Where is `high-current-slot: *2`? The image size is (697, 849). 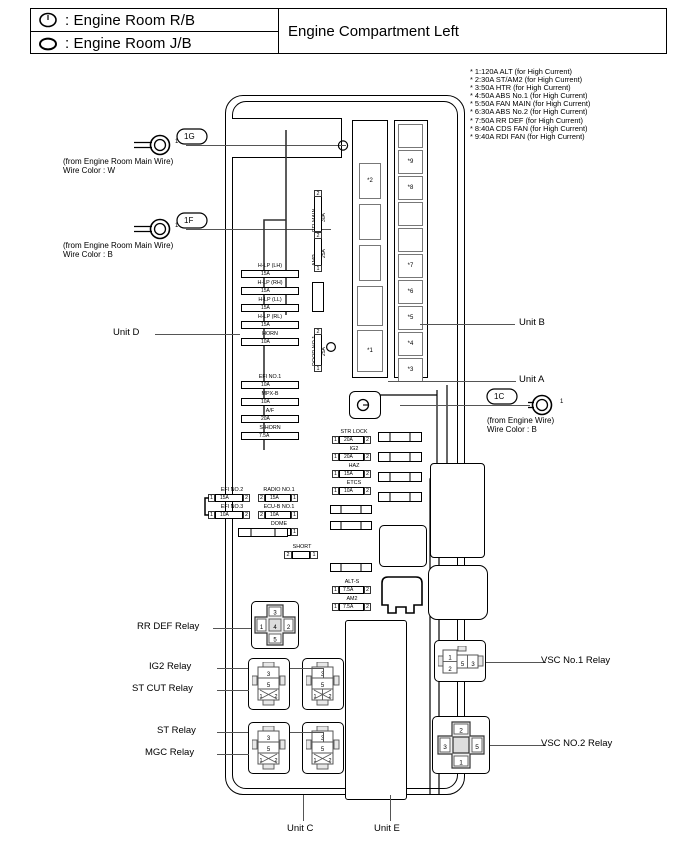 high-current-slot: *2 is located at coordinates (370, 181).